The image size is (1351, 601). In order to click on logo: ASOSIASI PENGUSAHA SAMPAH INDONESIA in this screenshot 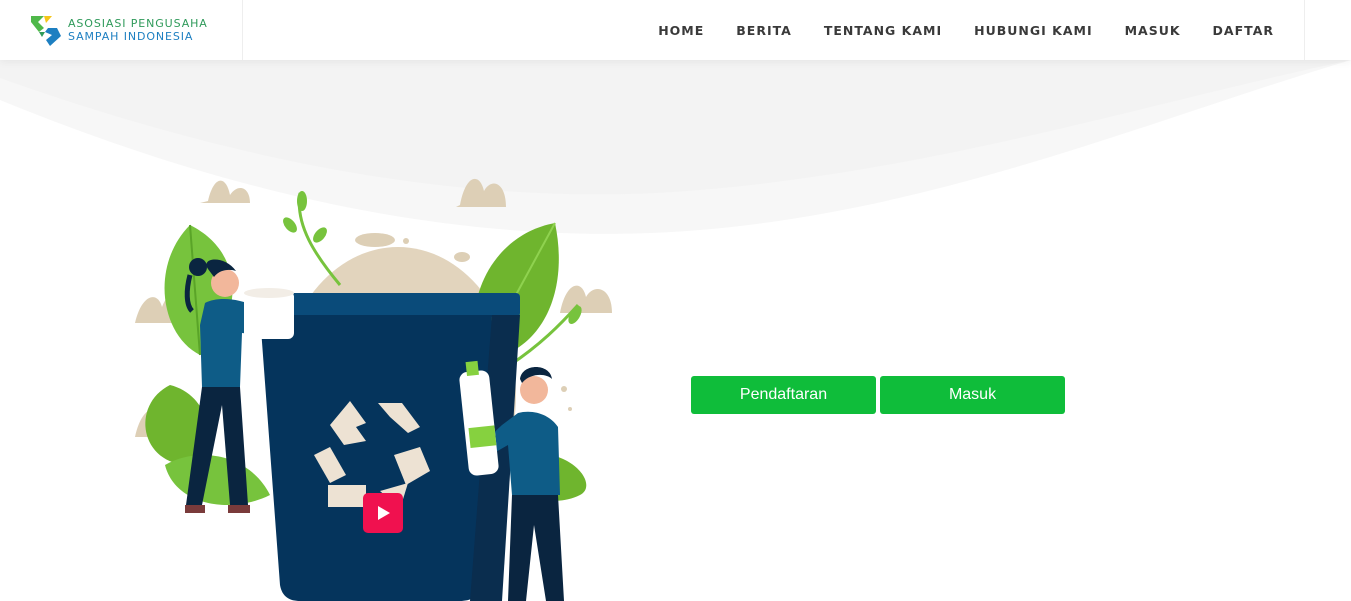, I will do `click(121, 30)`.